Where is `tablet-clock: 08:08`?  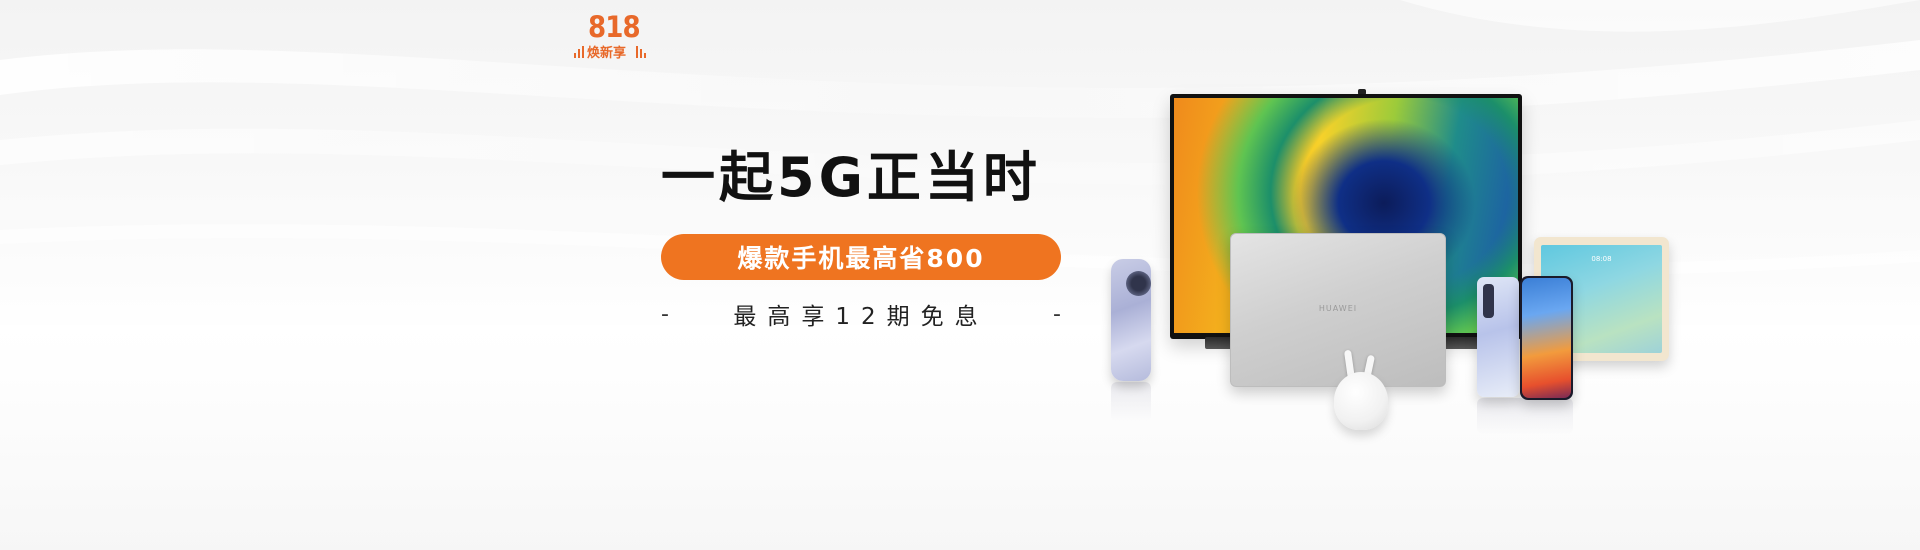 tablet-clock: 08:08 is located at coordinates (1601, 259).